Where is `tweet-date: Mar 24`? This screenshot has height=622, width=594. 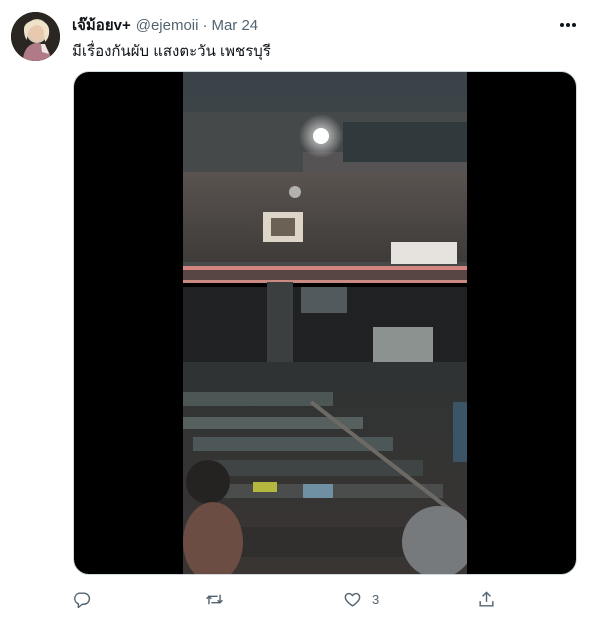
tweet-date: Mar 24 is located at coordinates (234, 25).